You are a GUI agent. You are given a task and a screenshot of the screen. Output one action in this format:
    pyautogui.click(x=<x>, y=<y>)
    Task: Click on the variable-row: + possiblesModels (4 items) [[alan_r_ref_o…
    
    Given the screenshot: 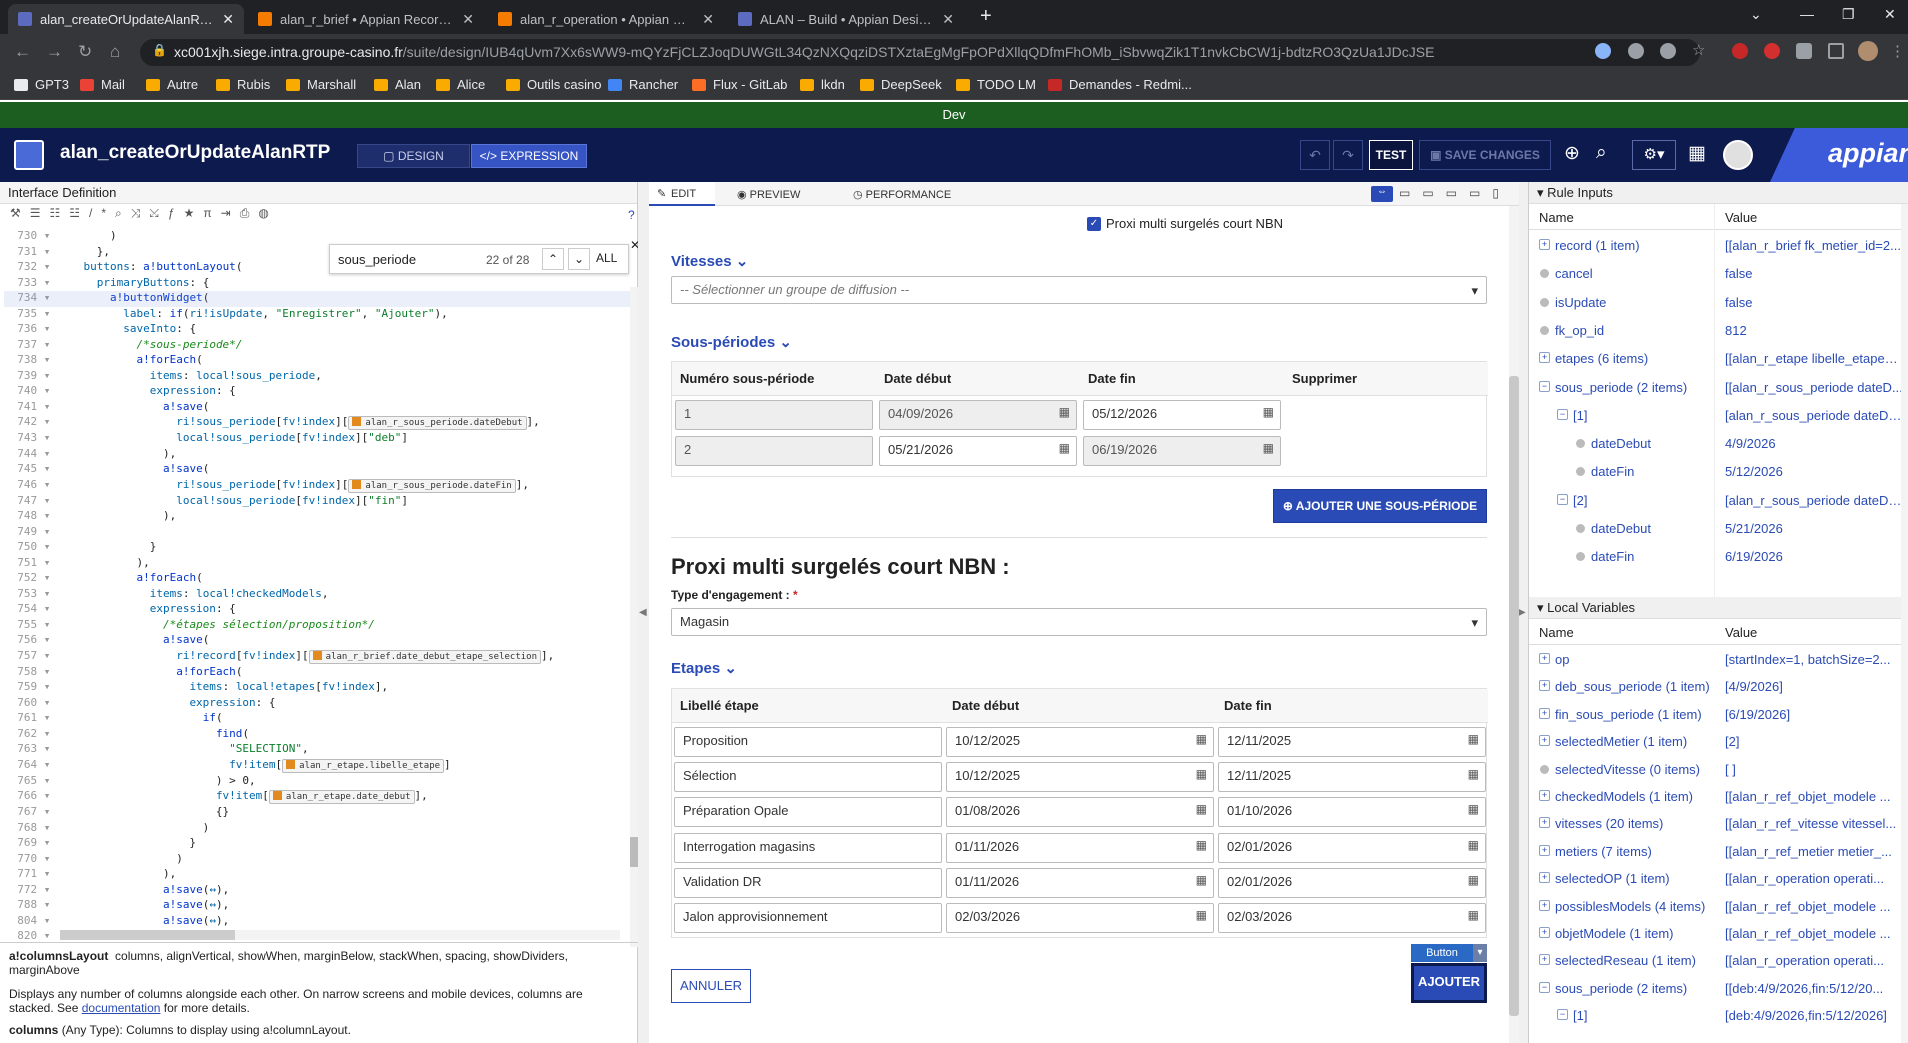 What is the action you would take?
    pyautogui.click(x=1718, y=906)
    